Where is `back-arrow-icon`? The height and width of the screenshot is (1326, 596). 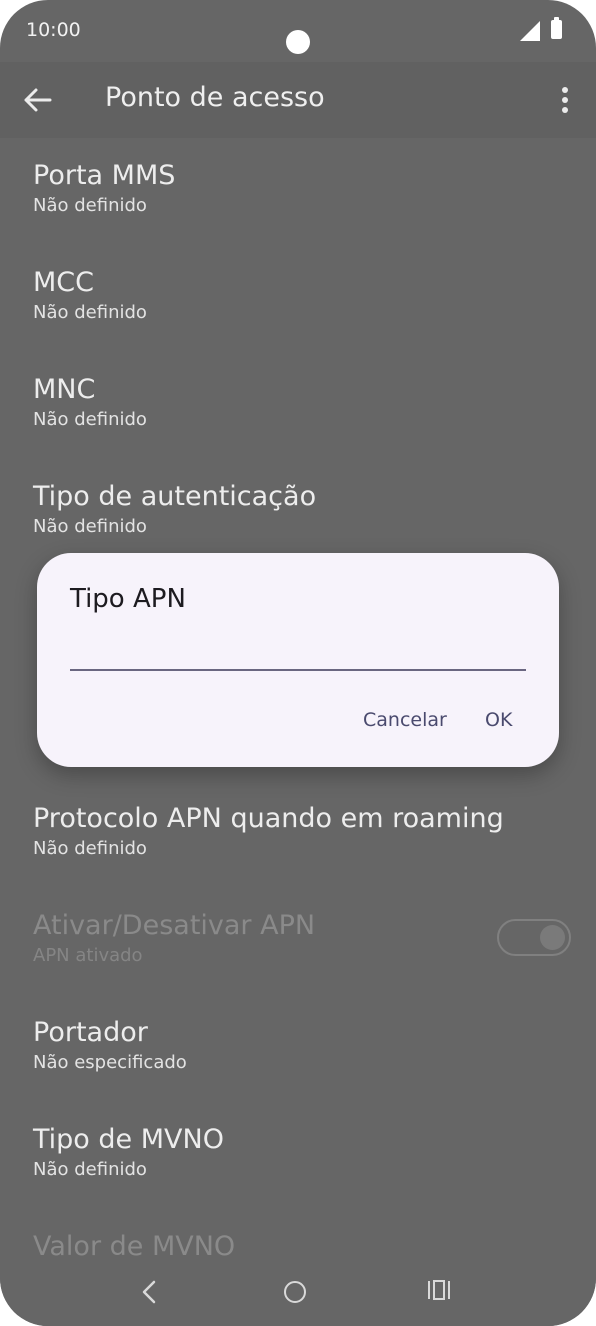 back-arrow-icon is located at coordinates (38, 100).